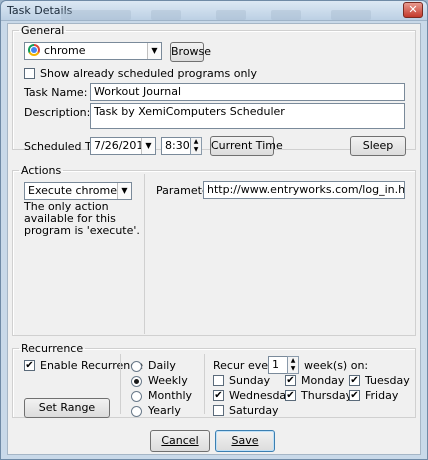  I want to click on description-input: Task by XemiComputers Scheduler, so click(247, 116).